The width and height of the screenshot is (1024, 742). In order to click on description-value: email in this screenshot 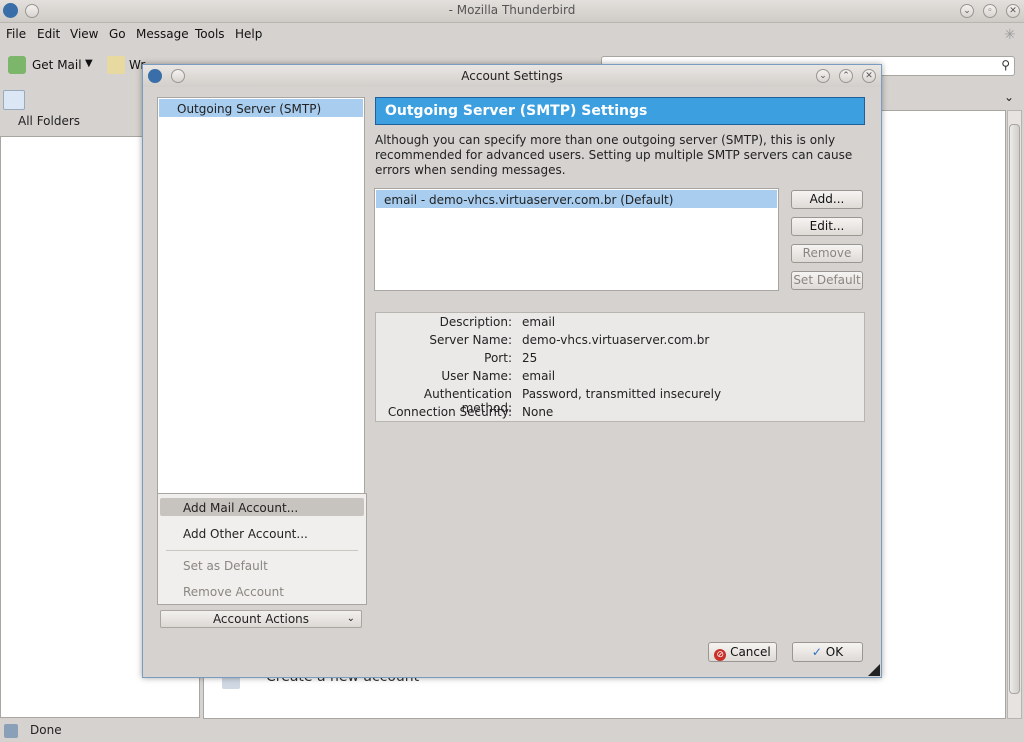, I will do `click(539, 322)`.